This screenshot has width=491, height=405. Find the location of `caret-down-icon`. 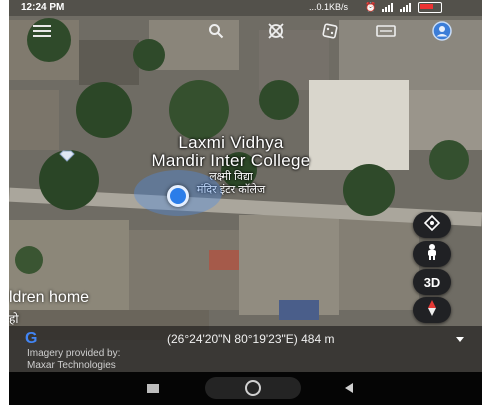

caret-down-icon is located at coordinates (460, 339).